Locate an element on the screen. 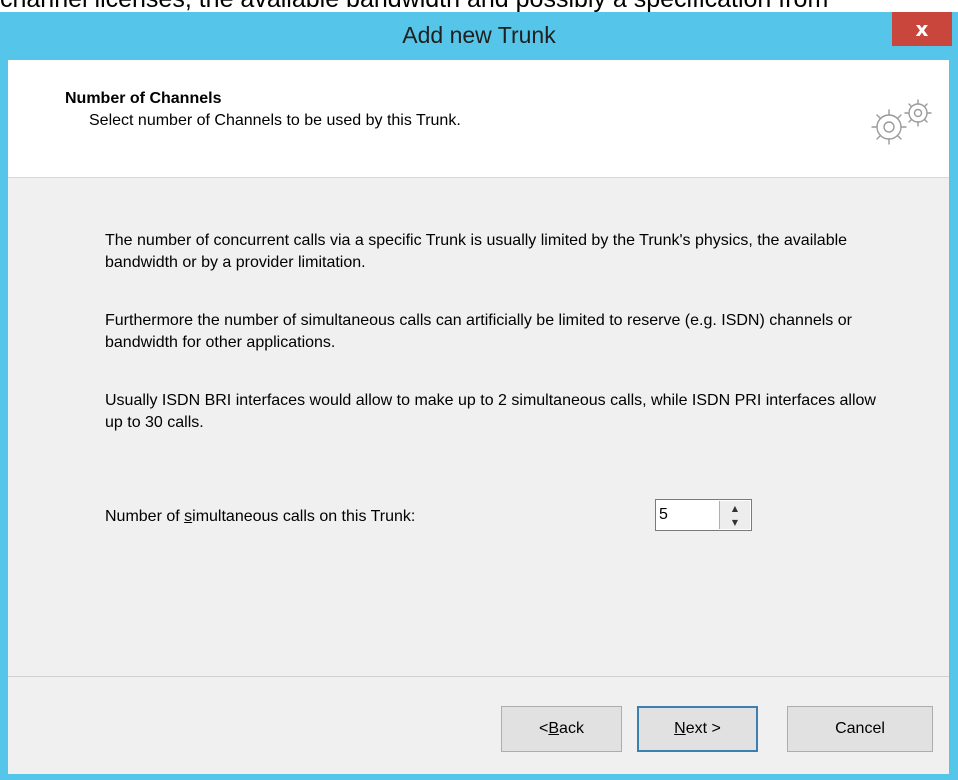 This screenshot has width=958, height=780. back-label-end: ack is located at coordinates (571, 728).